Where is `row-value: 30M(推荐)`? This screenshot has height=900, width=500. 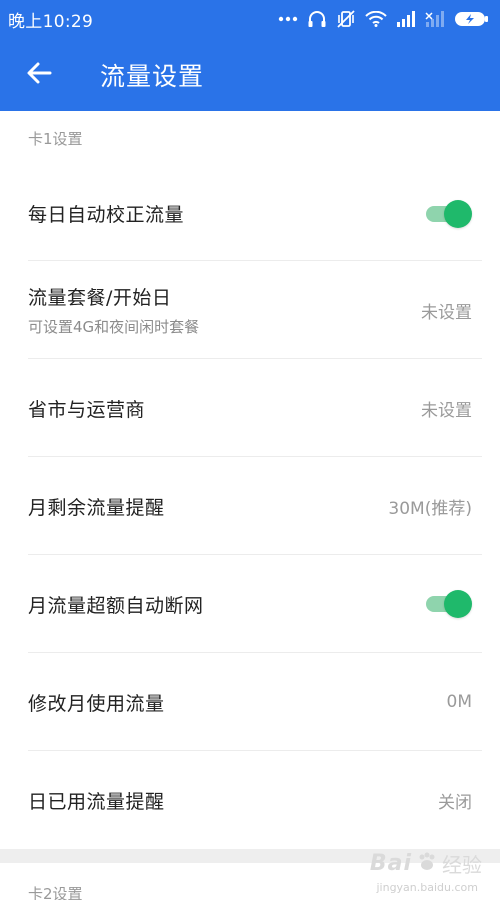
row-value: 30M(推荐) is located at coordinates (430, 508).